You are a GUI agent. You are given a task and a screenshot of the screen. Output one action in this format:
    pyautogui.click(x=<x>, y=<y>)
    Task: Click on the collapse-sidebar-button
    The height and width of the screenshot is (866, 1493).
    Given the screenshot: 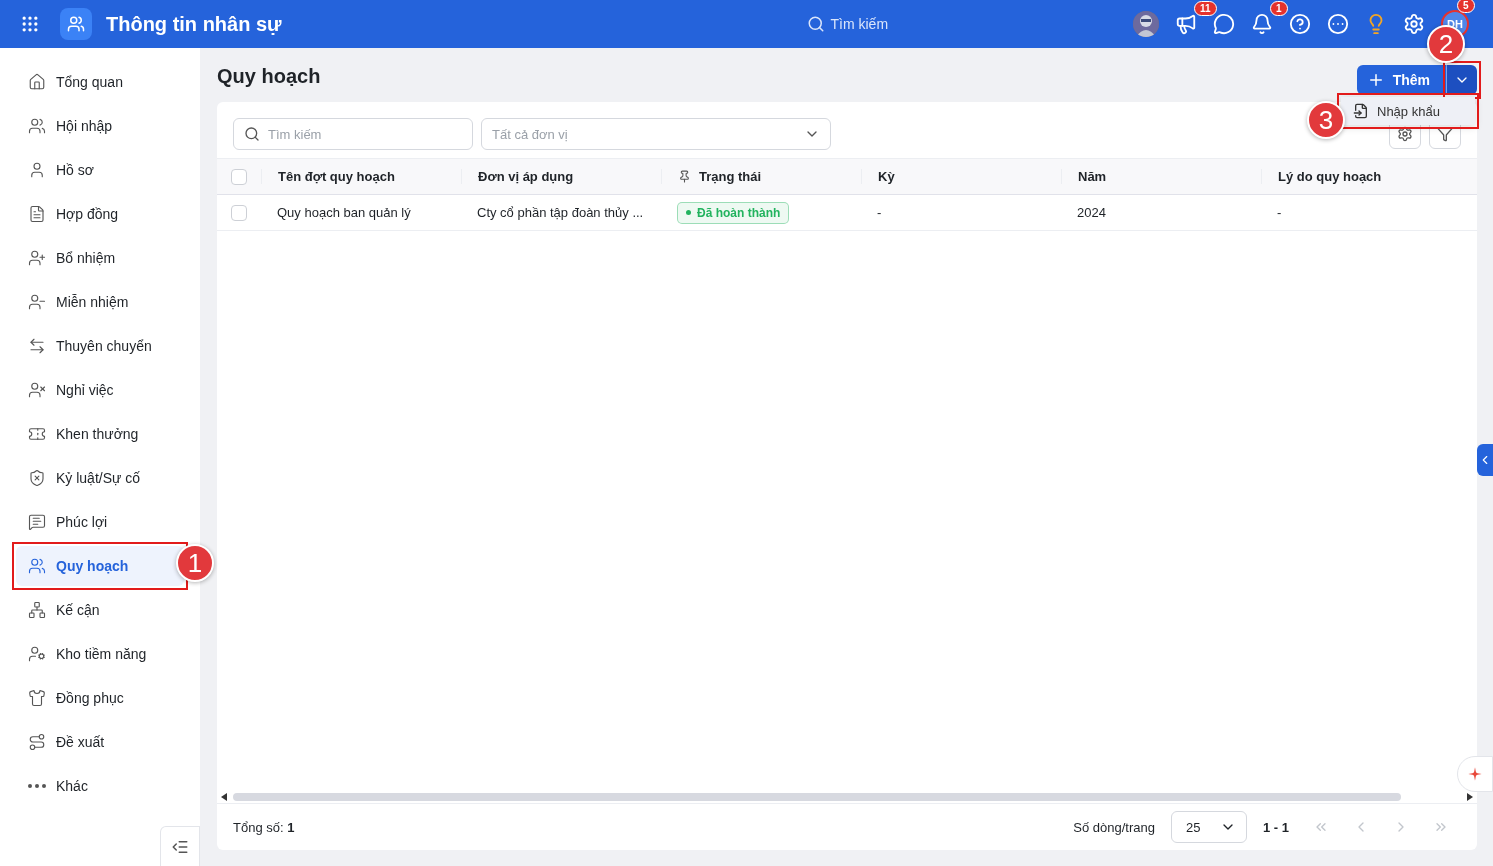 What is the action you would take?
    pyautogui.click(x=180, y=846)
    